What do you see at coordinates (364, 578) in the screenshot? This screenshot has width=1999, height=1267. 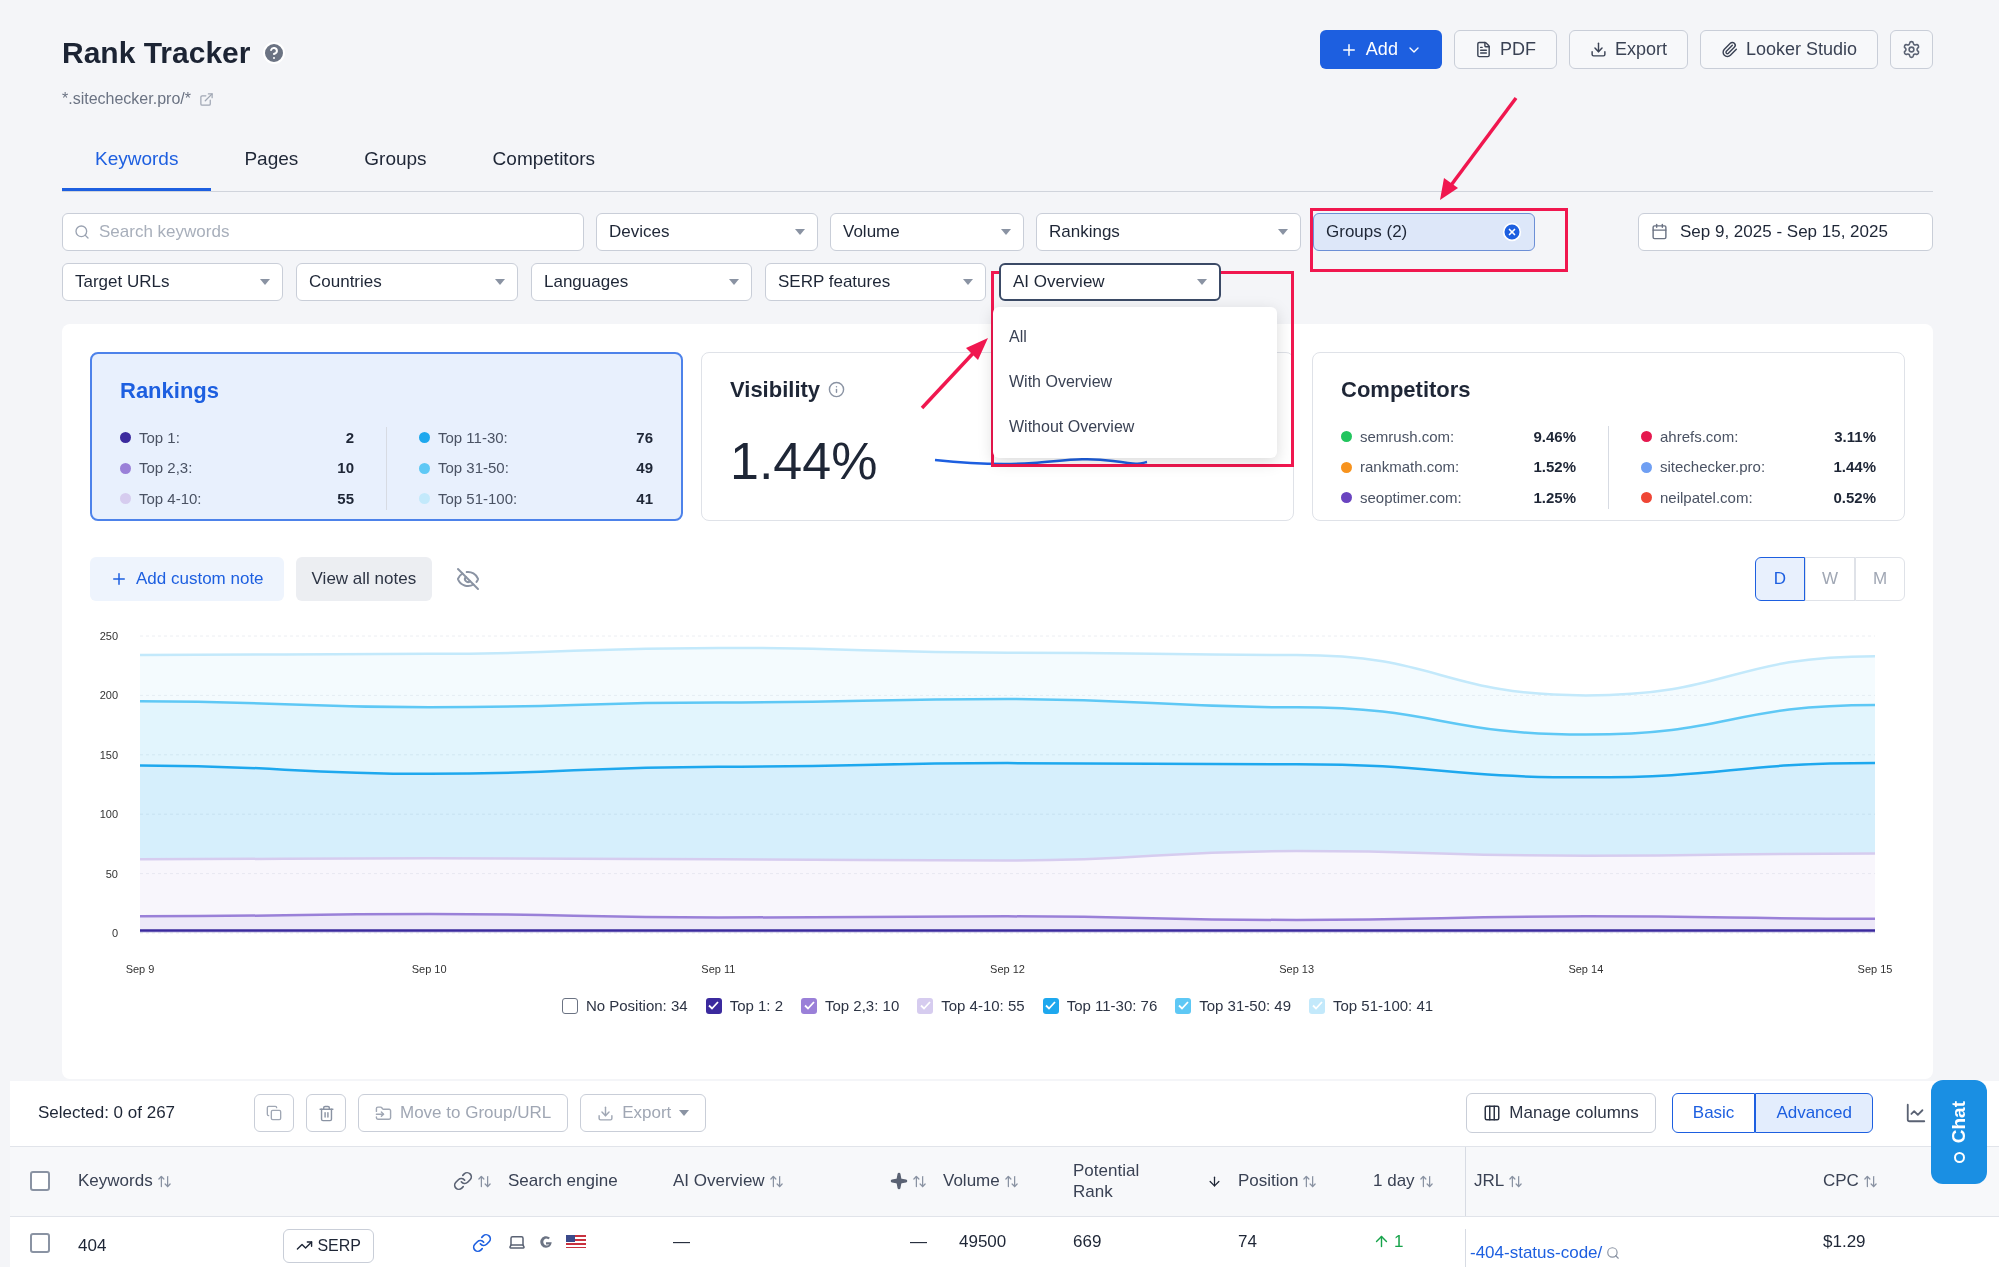 I see `view-notes-button: View all notes` at bounding box center [364, 578].